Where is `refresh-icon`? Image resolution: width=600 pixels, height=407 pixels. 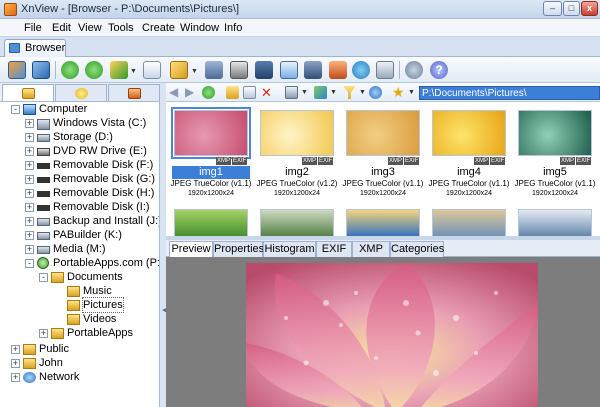 refresh-icon is located at coordinates (375, 92).